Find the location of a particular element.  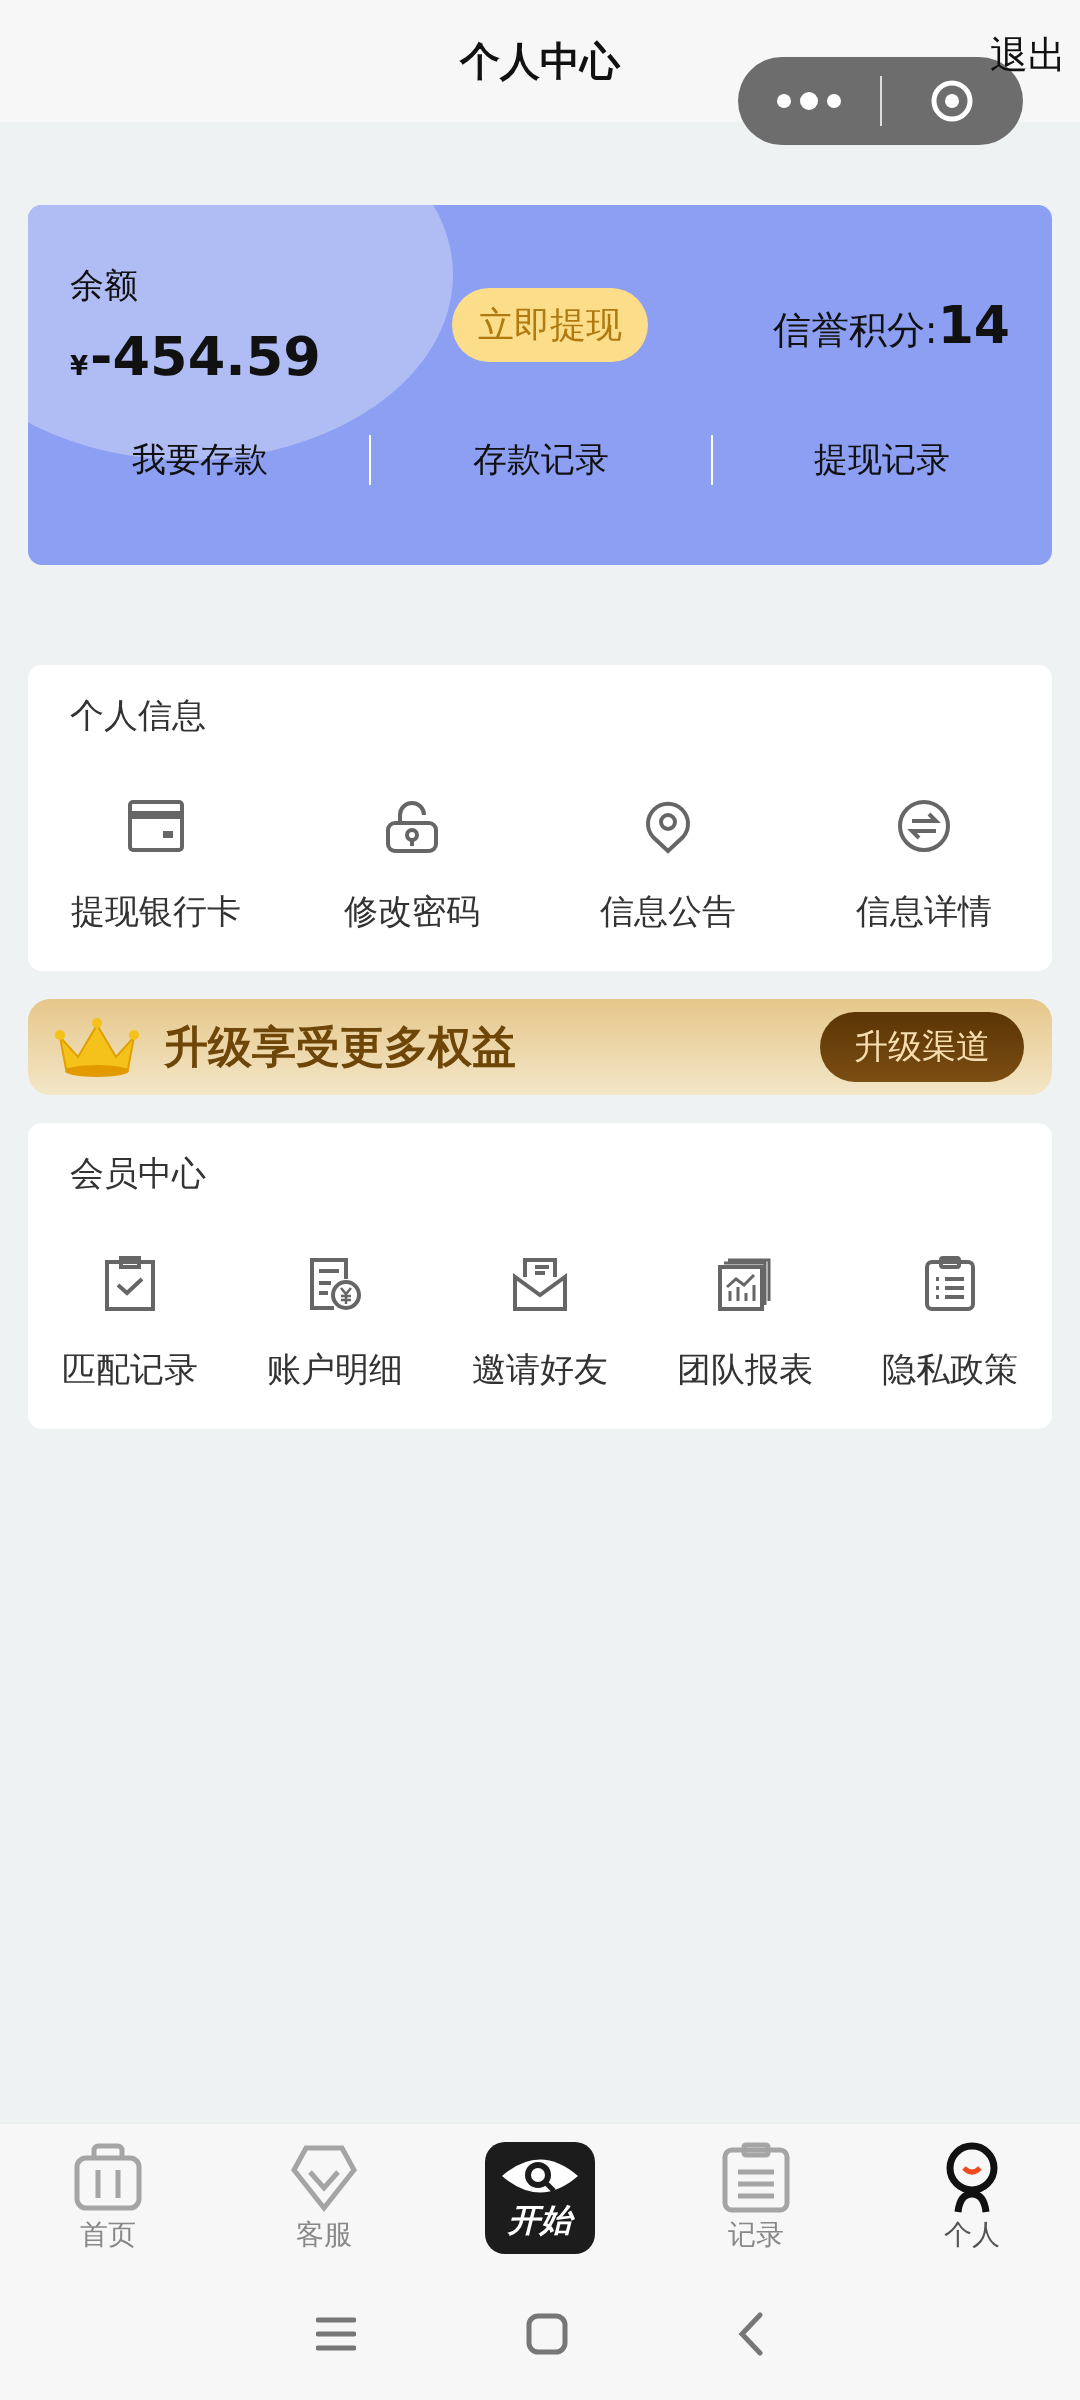

clipboard-icon is located at coordinates (756, 2178).